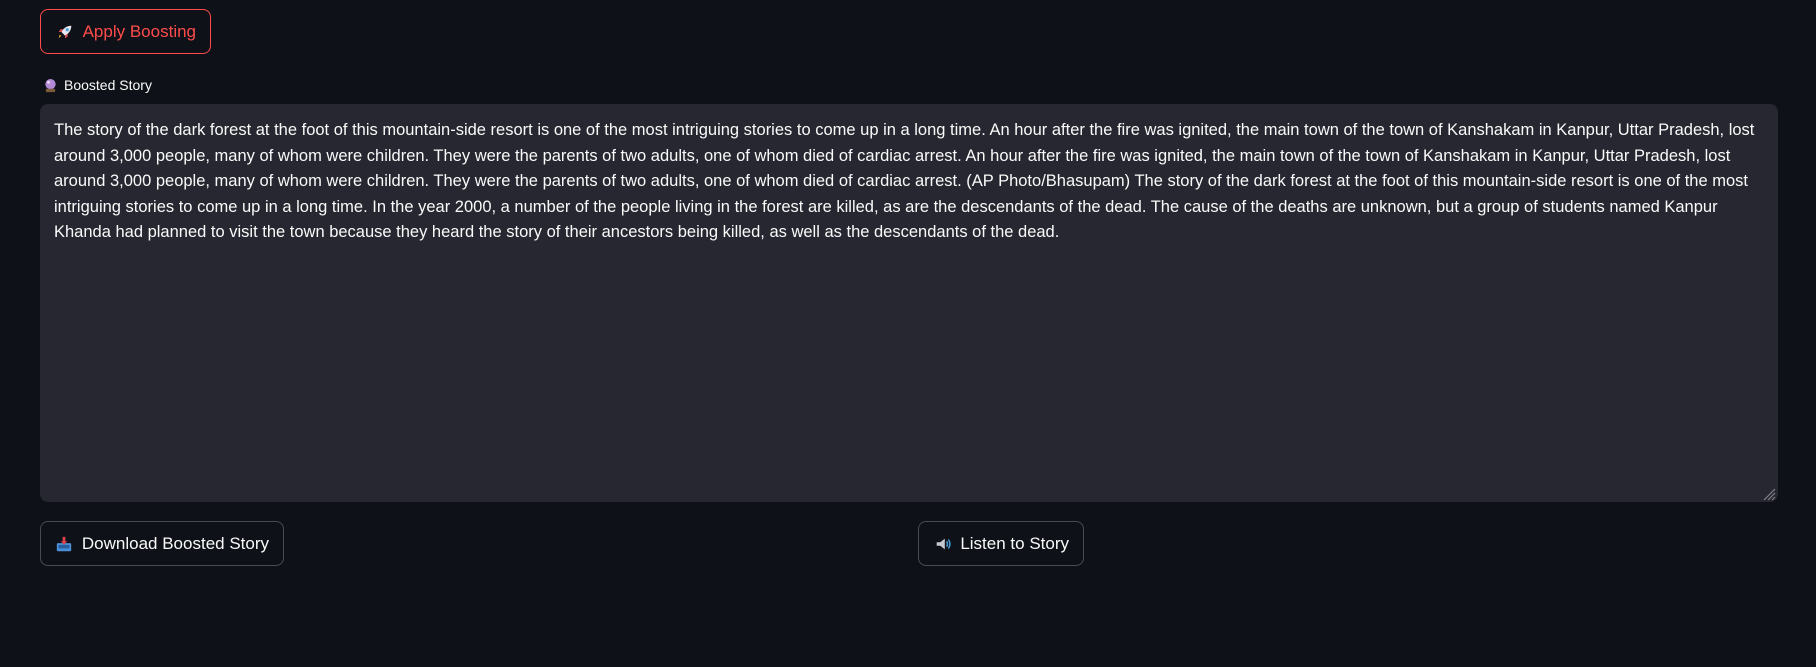  Describe the element at coordinates (64, 544) in the screenshot. I see `inbox-tray-icon` at that location.